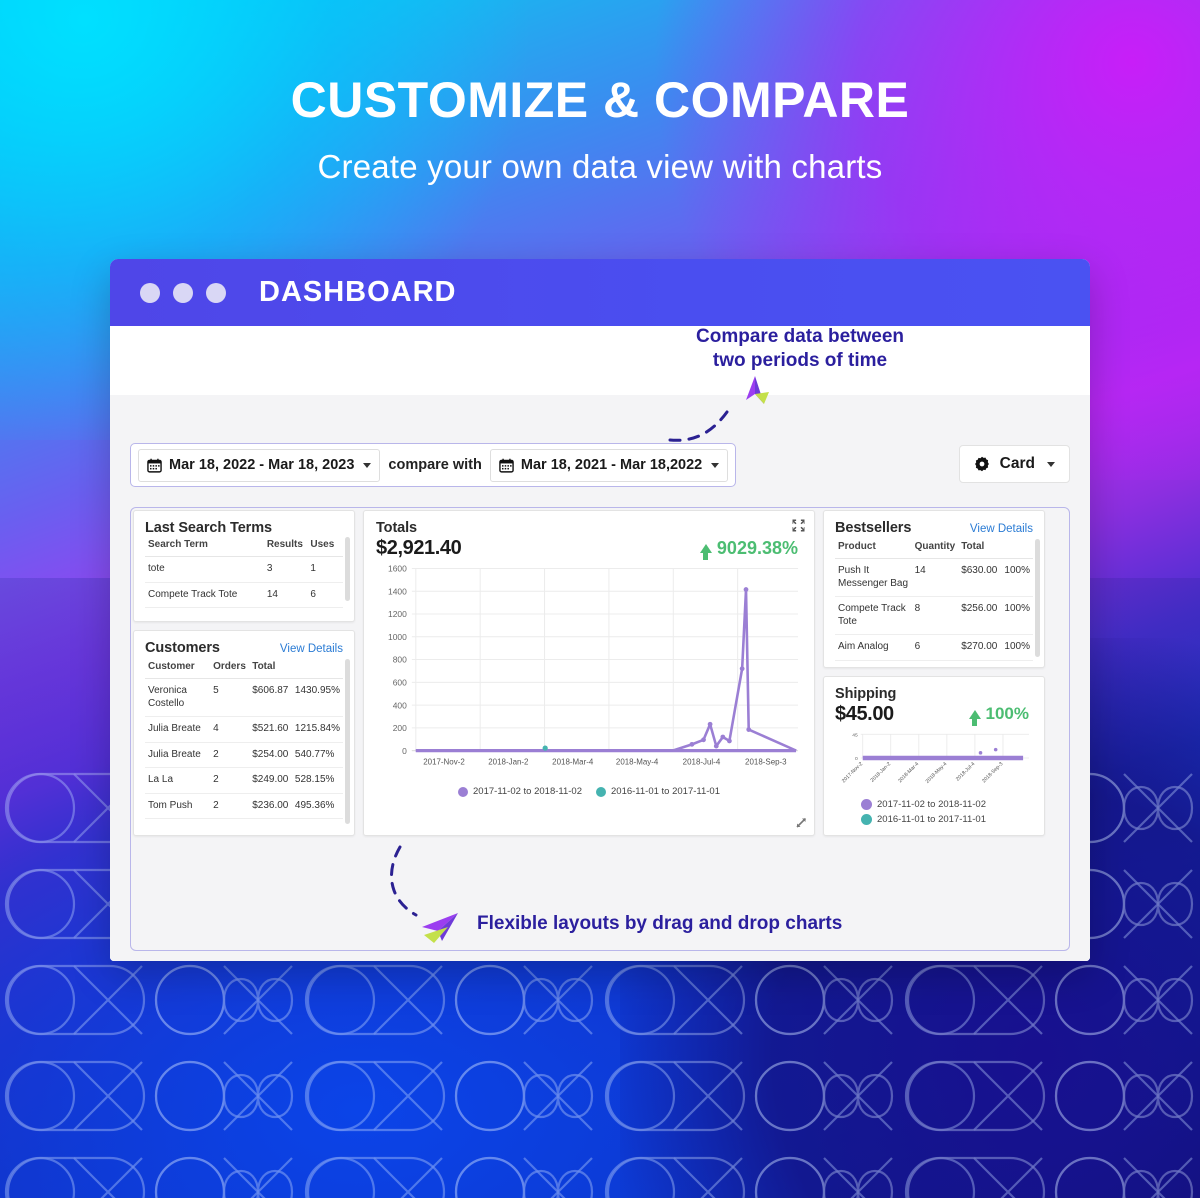 This screenshot has height=1198, width=1200. Describe the element at coordinates (244, 755) in the screenshot. I see `table-row: Julia Breate 2 $254.00 540.77%` at that location.